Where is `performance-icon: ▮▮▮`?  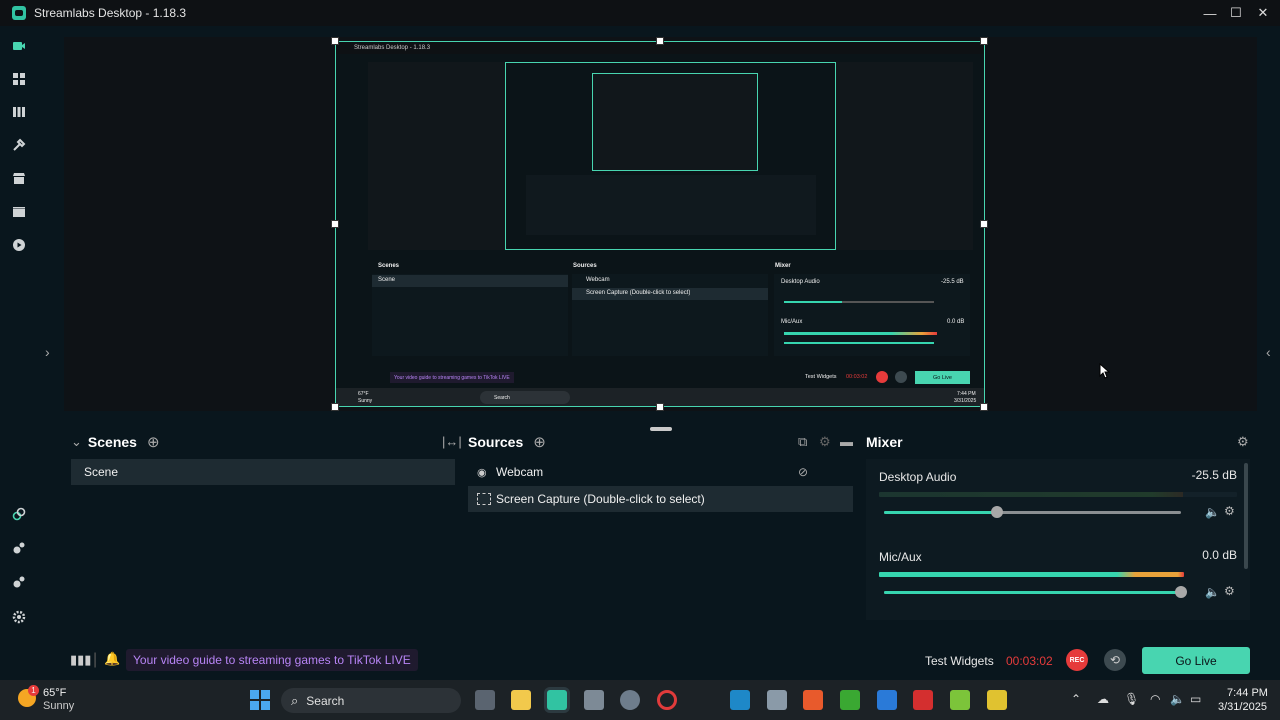 performance-icon: ▮▮▮ is located at coordinates (80, 660).